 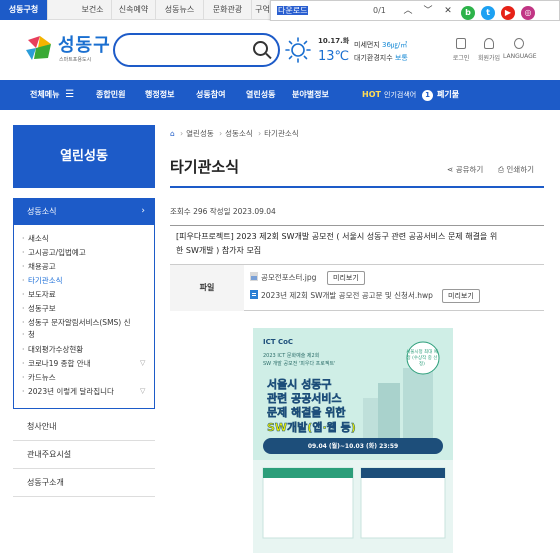 I want to click on print-button: ⎙ 인쇄하기, so click(x=516, y=169).